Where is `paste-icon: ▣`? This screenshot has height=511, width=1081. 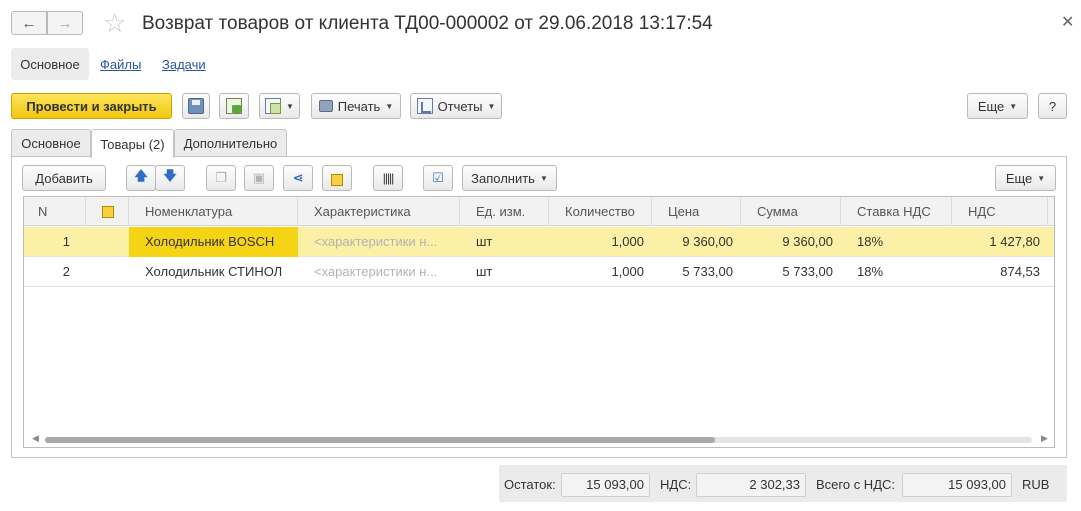
paste-icon: ▣ is located at coordinates (259, 177).